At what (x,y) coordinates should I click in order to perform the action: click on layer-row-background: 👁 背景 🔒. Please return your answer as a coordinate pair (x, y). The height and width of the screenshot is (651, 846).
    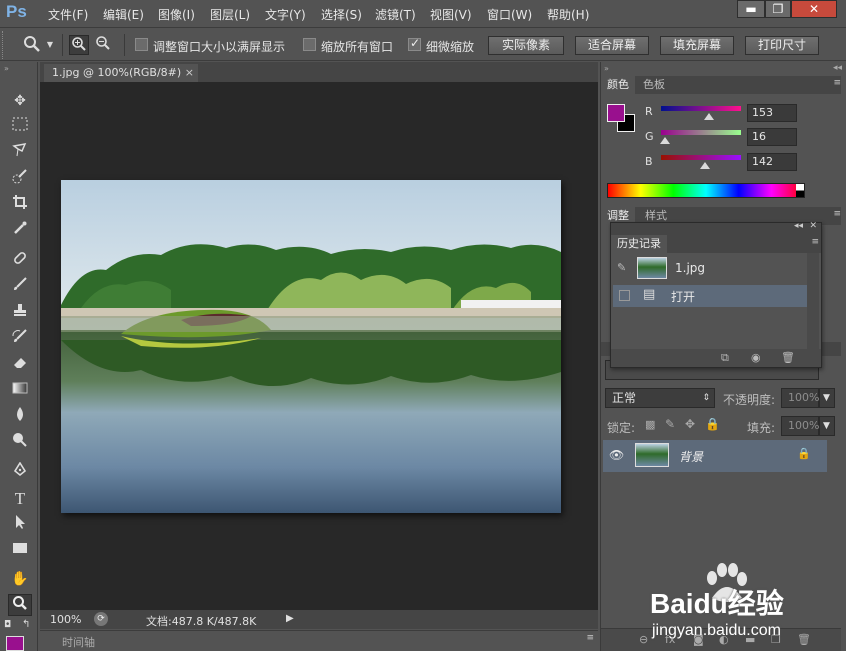
    Looking at the image, I should click on (715, 456).